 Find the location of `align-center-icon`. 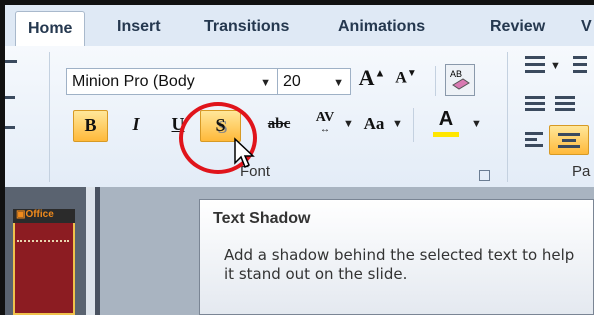

align-center-icon is located at coordinates (569, 140).